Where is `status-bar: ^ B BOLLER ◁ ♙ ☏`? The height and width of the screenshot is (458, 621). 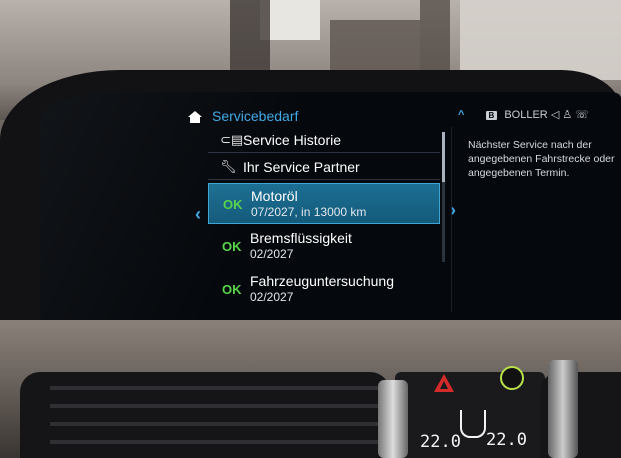
status-bar: ^ B BOLLER ◁ ♙ ☏ is located at coordinates (523, 114).